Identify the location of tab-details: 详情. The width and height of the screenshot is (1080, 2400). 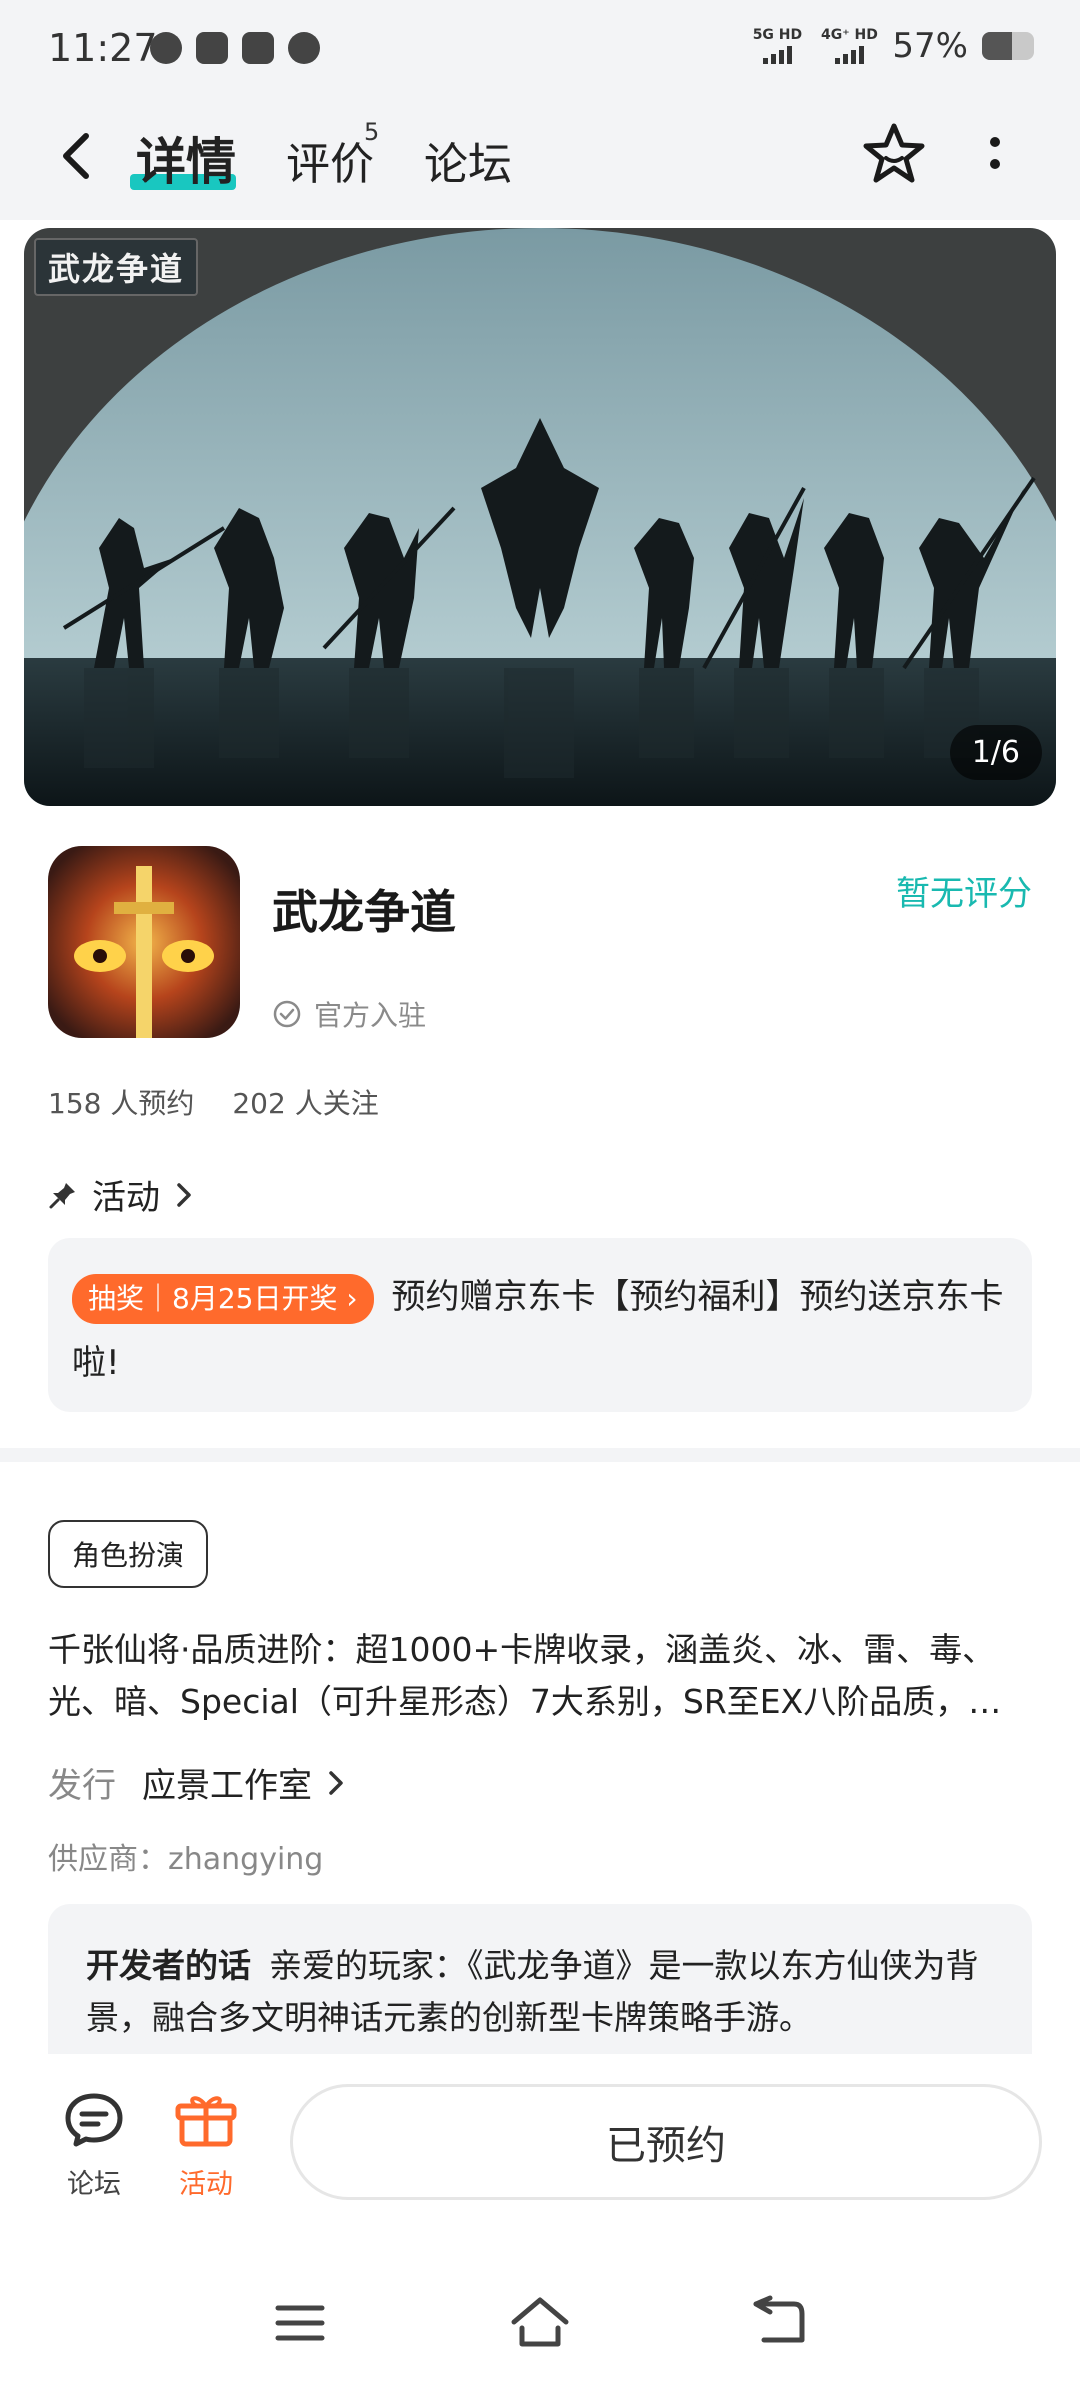
(186, 158).